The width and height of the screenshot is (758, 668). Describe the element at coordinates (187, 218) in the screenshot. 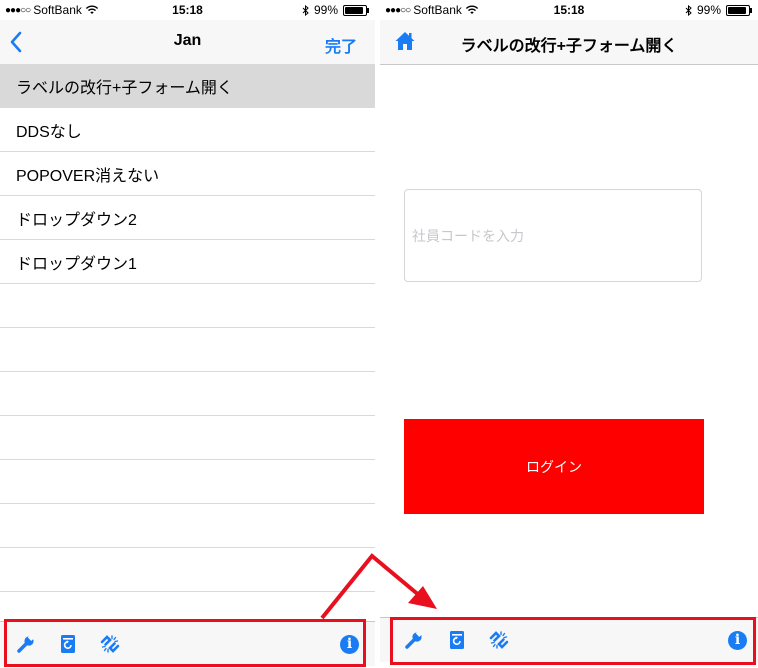

I see `list-item: ドロップダウン2` at that location.